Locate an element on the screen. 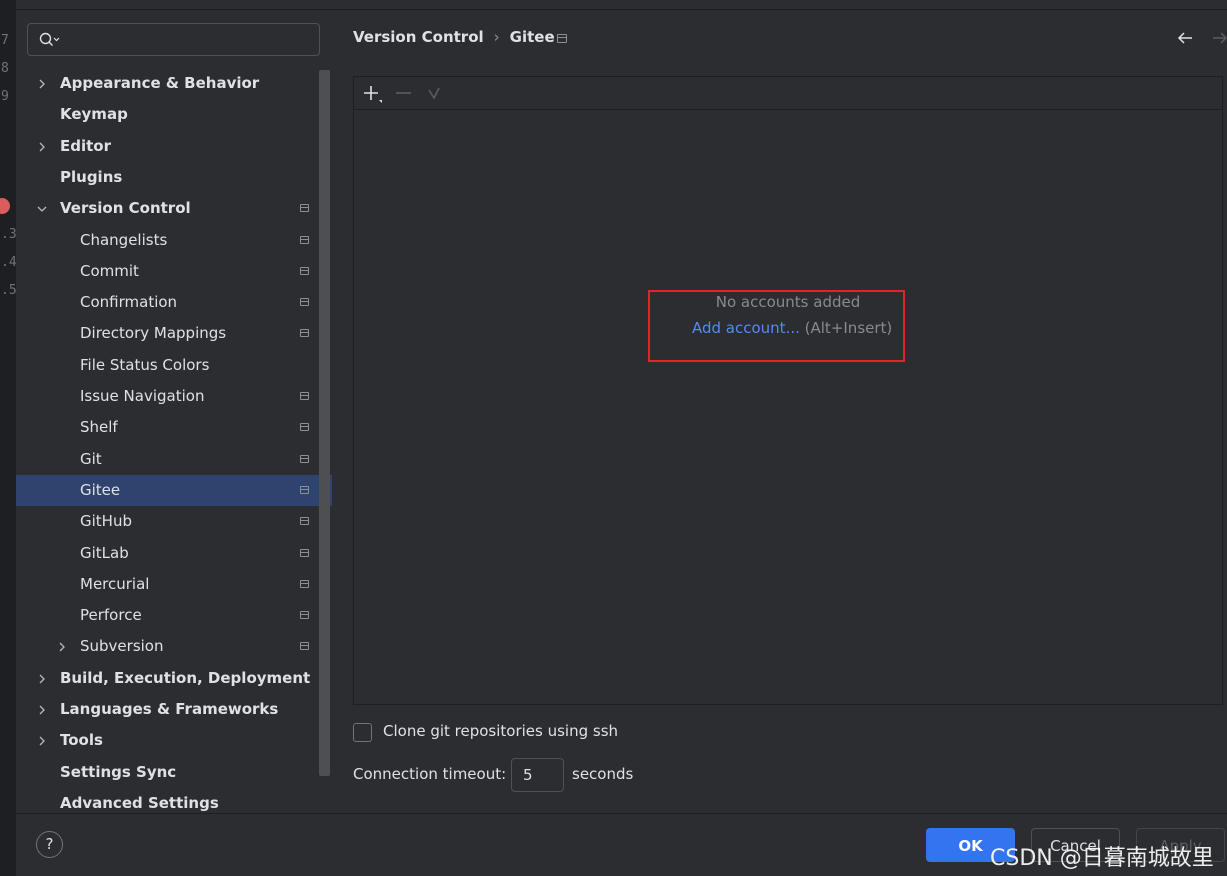 This screenshot has height=876, width=1227. sidebar-item-label: Shelf is located at coordinates (99, 427).